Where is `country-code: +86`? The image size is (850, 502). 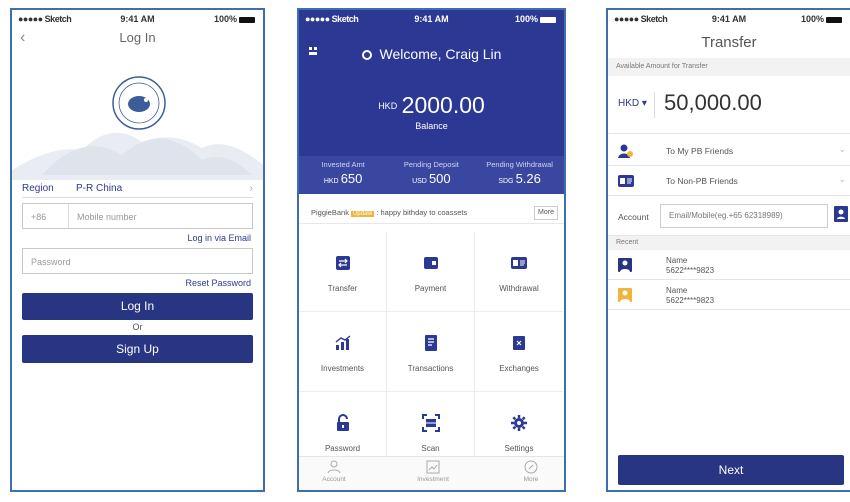 country-code: +86 is located at coordinates (38, 217).